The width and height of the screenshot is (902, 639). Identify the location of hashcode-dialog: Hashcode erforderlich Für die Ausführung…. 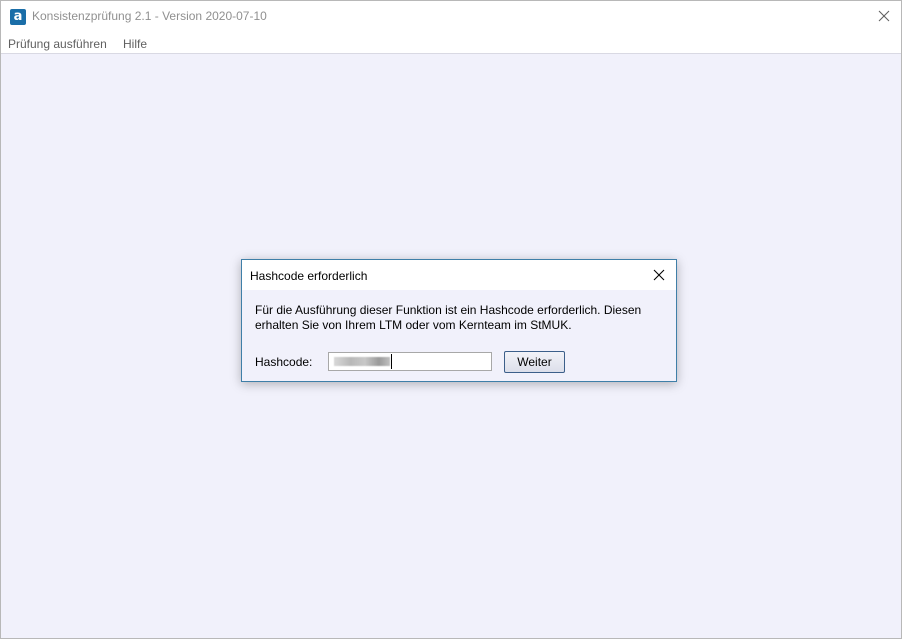
(459, 320).